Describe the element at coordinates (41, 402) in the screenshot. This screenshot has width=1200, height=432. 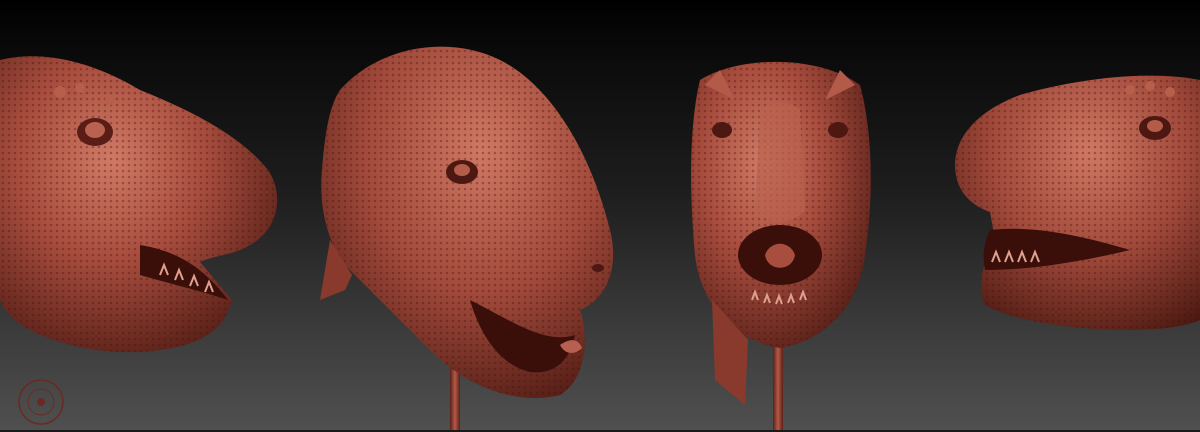
I see `orientation-gizmo-icon` at that location.